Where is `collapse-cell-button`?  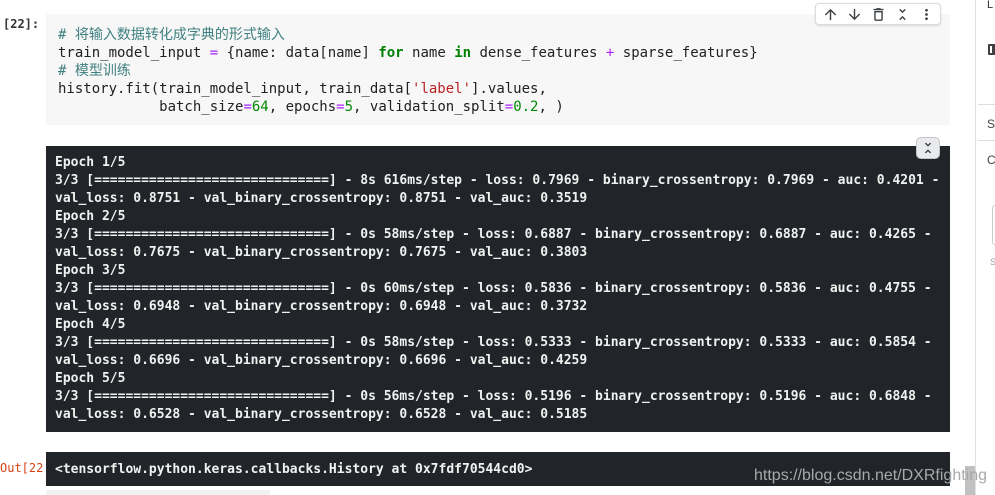
collapse-cell-button is located at coordinates (902, 14).